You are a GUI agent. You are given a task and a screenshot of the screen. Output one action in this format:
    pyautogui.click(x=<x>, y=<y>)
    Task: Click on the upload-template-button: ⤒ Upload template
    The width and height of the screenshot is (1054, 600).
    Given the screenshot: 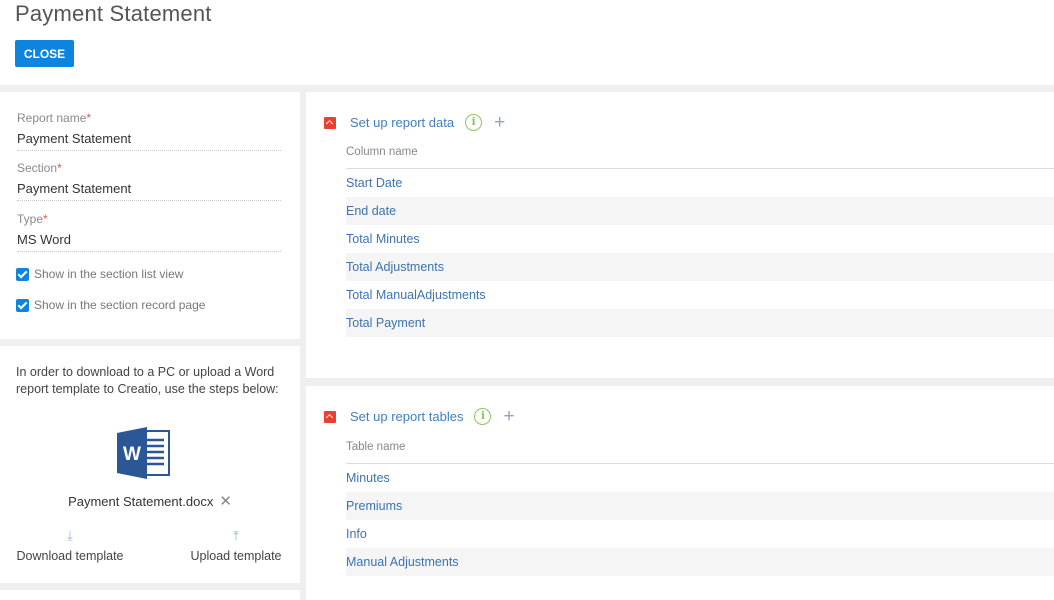 What is the action you would take?
    pyautogui.click(x=236, y=546)
    